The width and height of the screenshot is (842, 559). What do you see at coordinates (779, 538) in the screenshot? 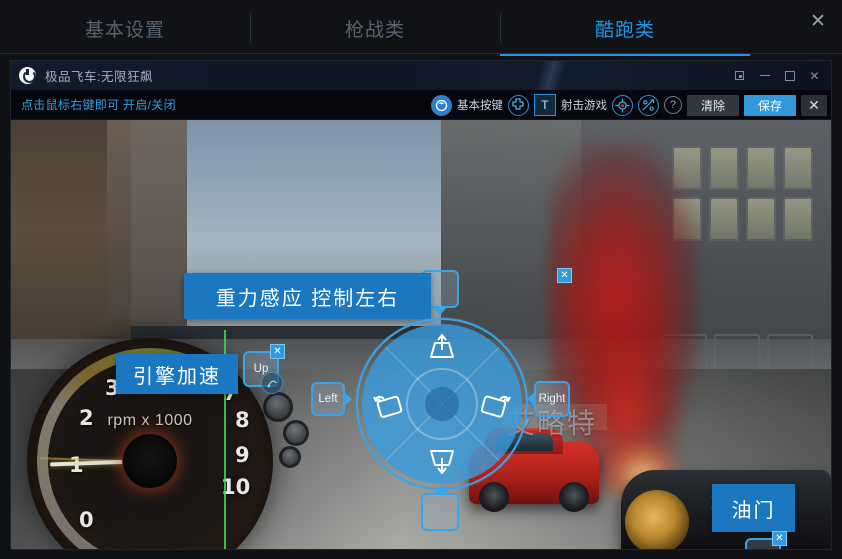
I see `remove-key-space-button: ✕` at bounding box center [779, 538].